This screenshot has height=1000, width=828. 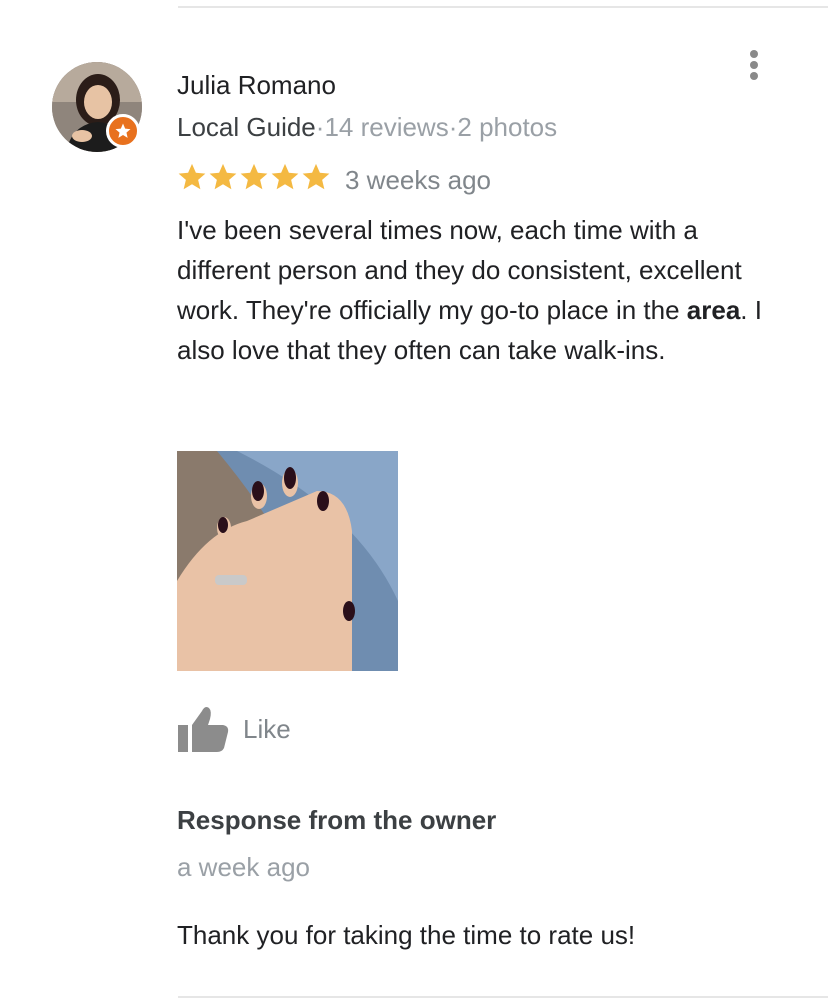 What do you see at coordinates (507, 127) in the screenshot?
I see `photos-count: 2 photos` at bounding box center [507, 127].